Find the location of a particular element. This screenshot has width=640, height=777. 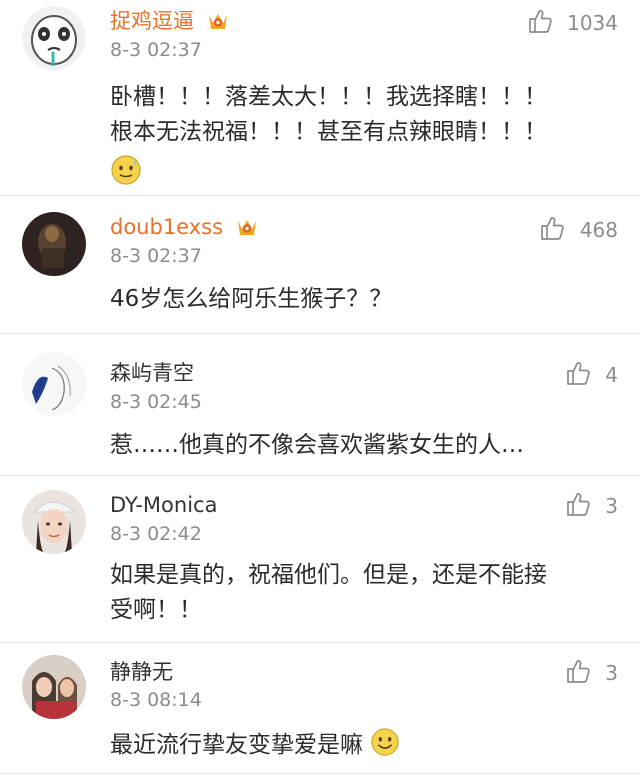

username-text: DY-Monica is located at coordinates (163, 505).